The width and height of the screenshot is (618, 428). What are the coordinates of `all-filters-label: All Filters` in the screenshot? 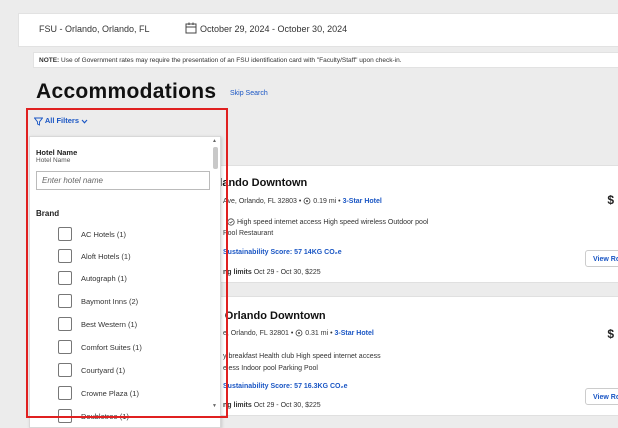 It's located at (61, 120).